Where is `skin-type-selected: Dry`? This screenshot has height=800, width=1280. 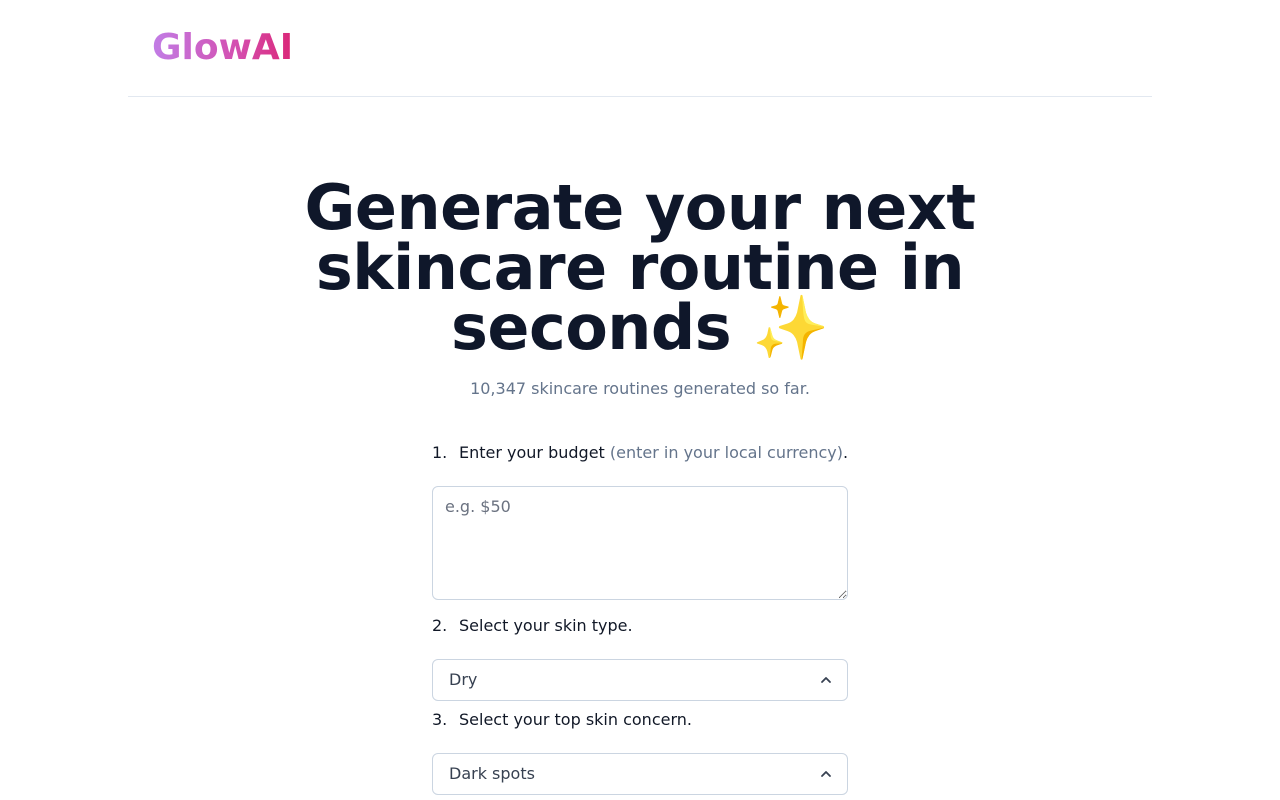 skin-type-selected: Dry is located at coordinates (463, 679).